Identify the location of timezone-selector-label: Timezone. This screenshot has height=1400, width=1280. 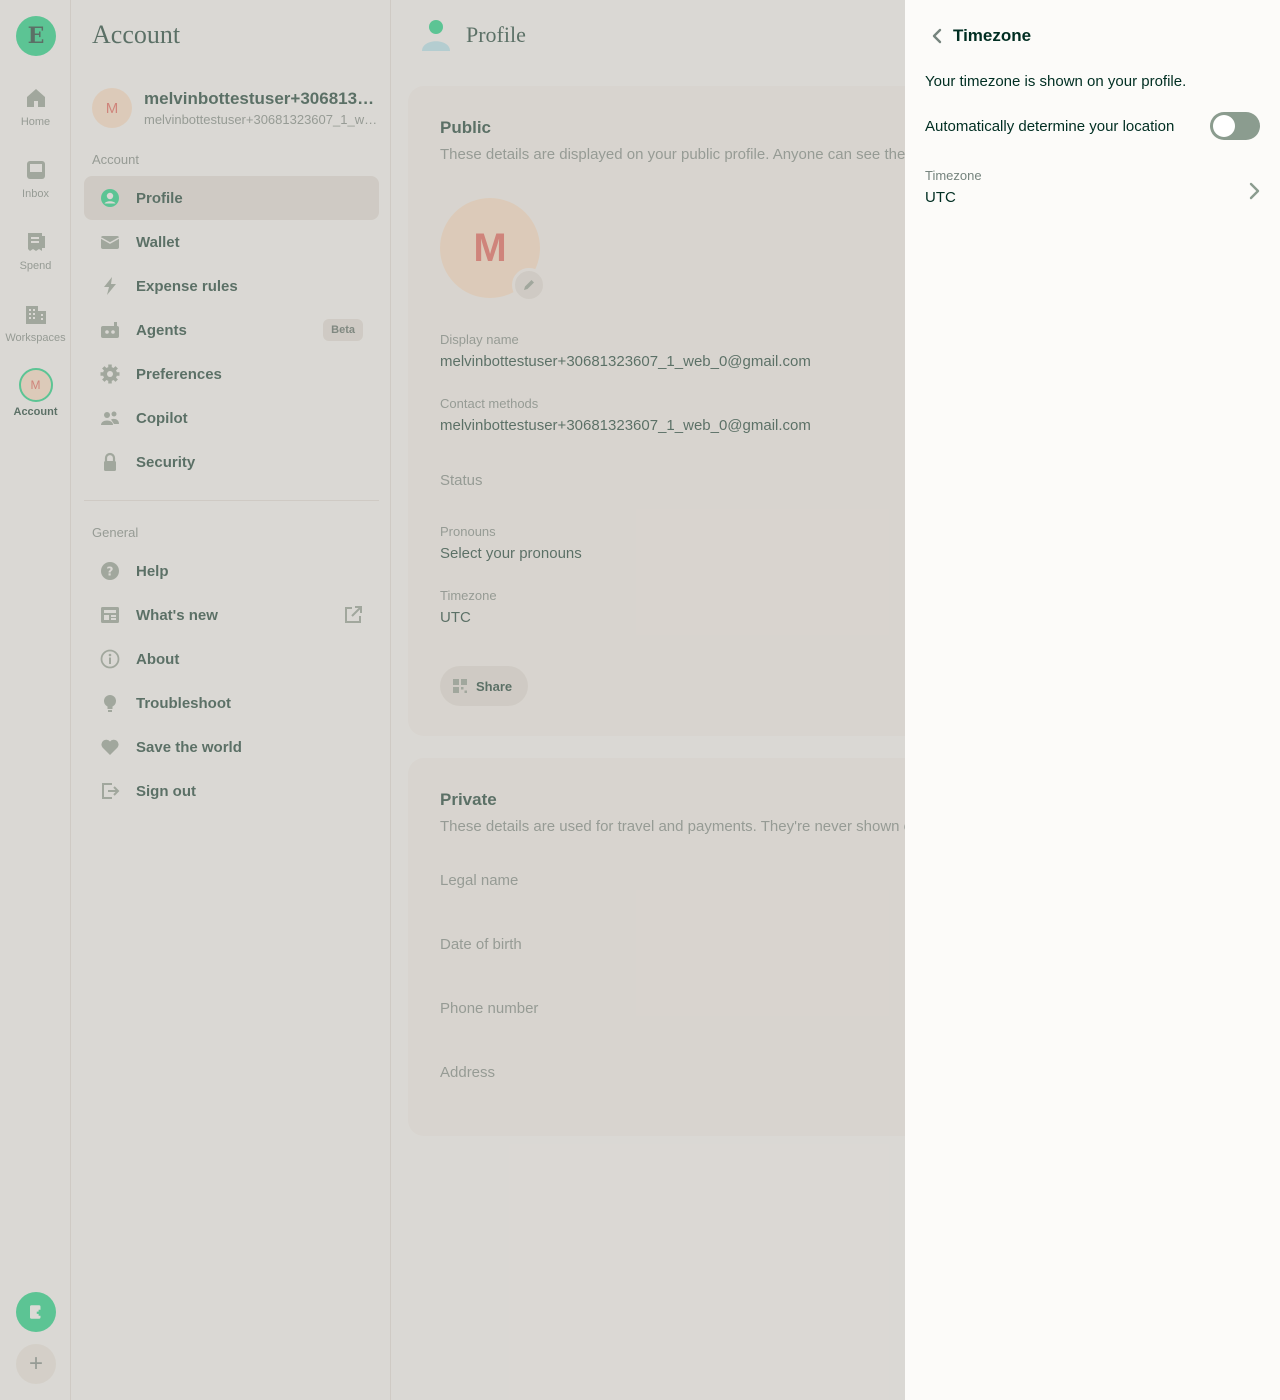
(953, 175).